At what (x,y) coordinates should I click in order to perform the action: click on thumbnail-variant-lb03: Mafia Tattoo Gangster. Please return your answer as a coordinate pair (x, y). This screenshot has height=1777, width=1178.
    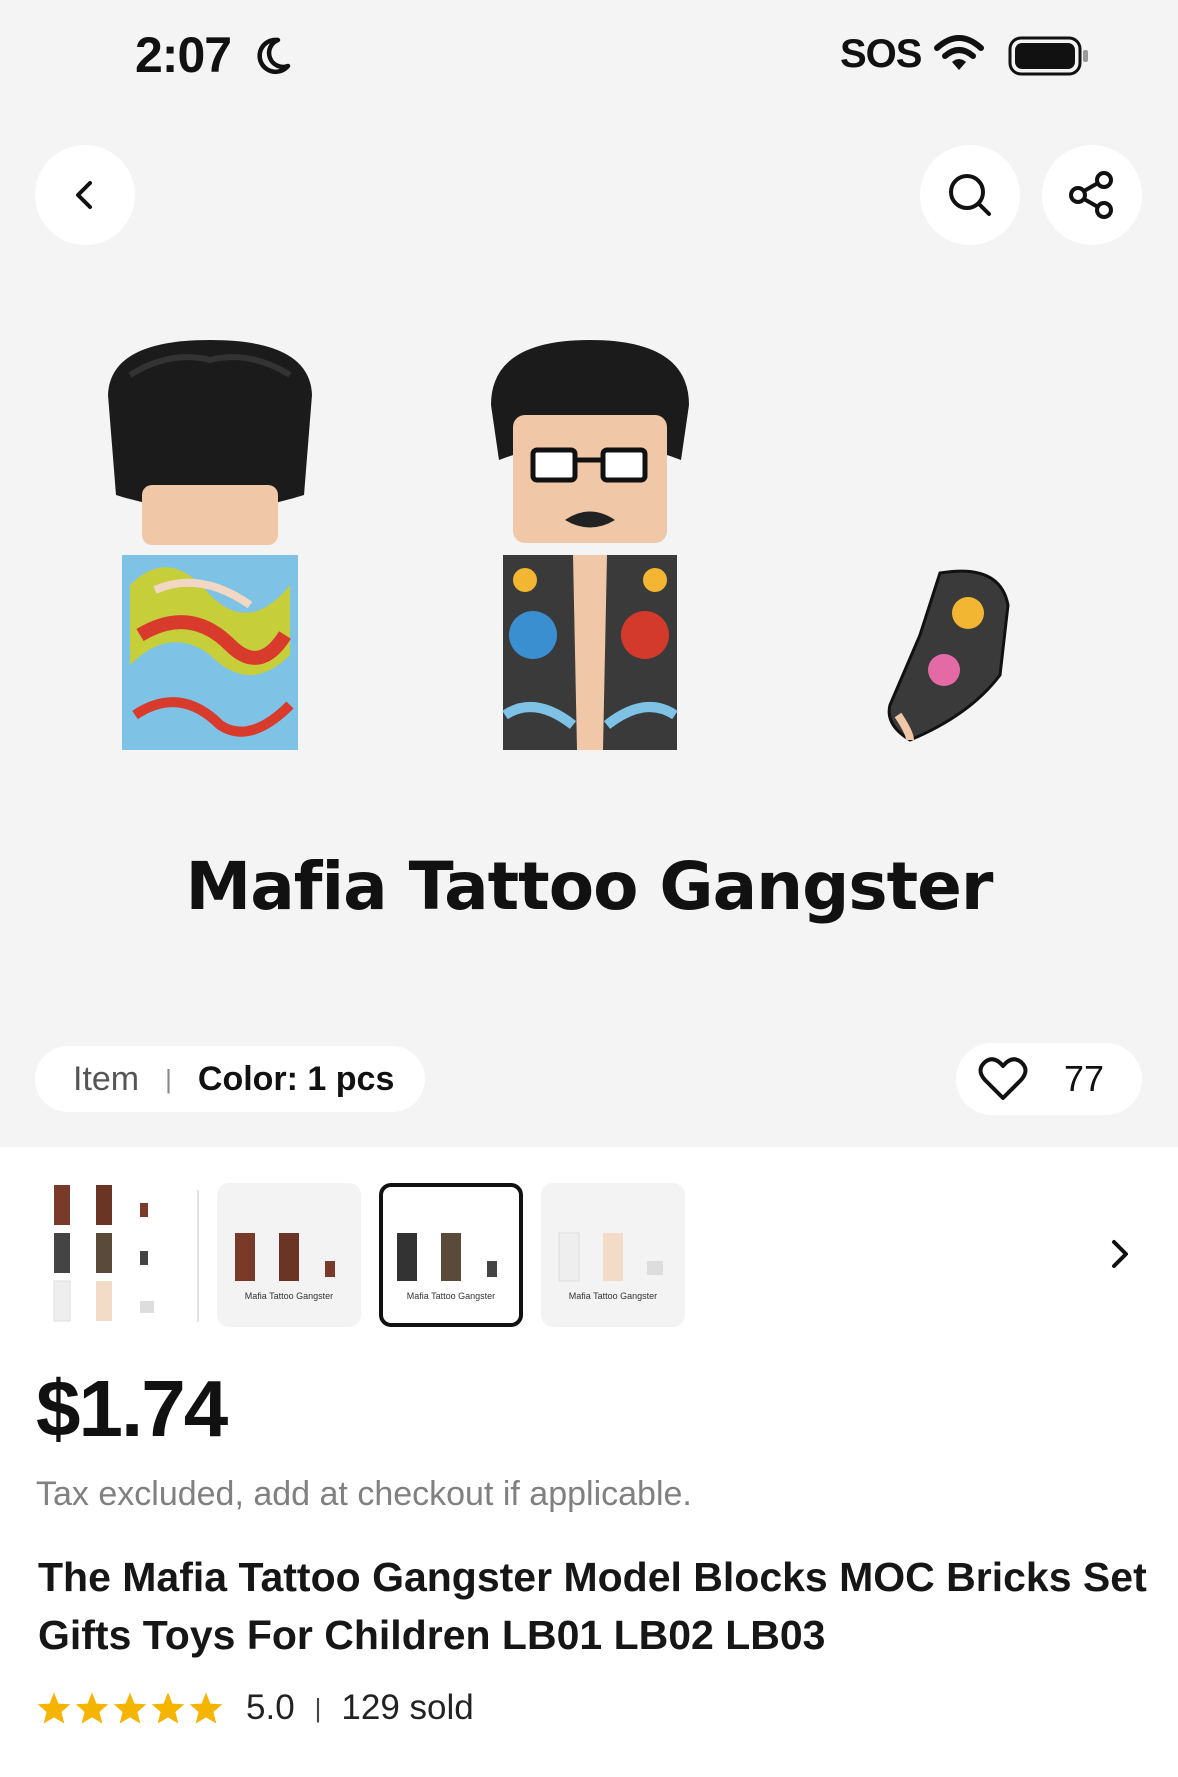
    Looking at the image, I should click on (613, 1255).